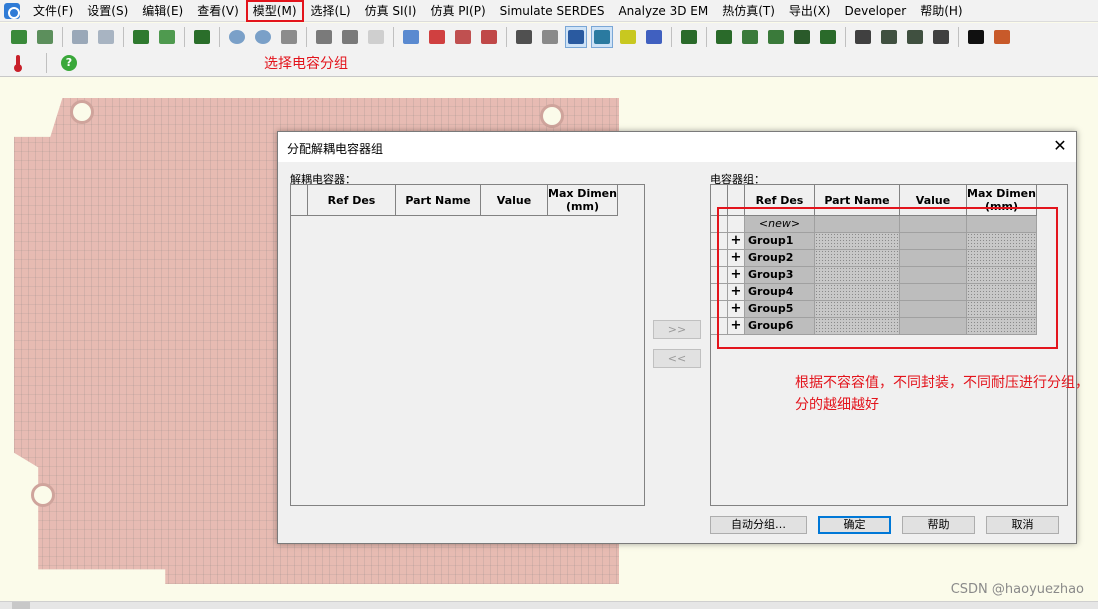 The height and width of the screenshot is (609, 1098). Describe the element at coordinates (941, 11) in the screenshot. I see `menu-help: 帮助(H)` at that location.